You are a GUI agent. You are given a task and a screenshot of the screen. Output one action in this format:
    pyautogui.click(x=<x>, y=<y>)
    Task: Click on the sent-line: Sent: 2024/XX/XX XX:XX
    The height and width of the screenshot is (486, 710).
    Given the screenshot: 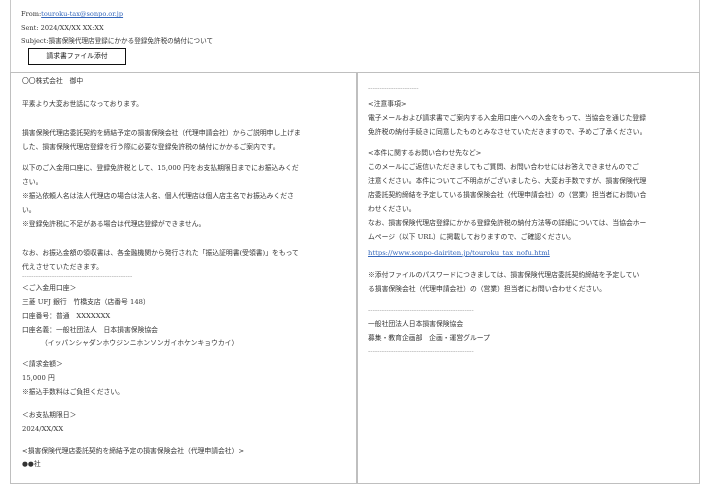 What is the action you would take?
    pyautogui.click(x=62, y=28)
    